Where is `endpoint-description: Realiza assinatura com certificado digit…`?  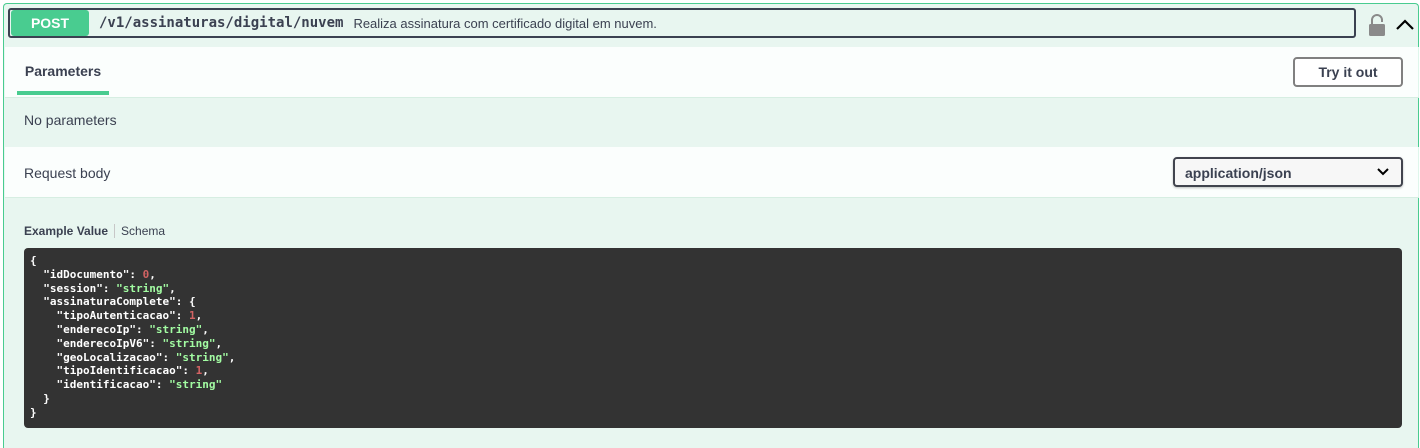 endpoint-description: Realiza assinatura com certificado digit… is located at coordinates (505, 23).